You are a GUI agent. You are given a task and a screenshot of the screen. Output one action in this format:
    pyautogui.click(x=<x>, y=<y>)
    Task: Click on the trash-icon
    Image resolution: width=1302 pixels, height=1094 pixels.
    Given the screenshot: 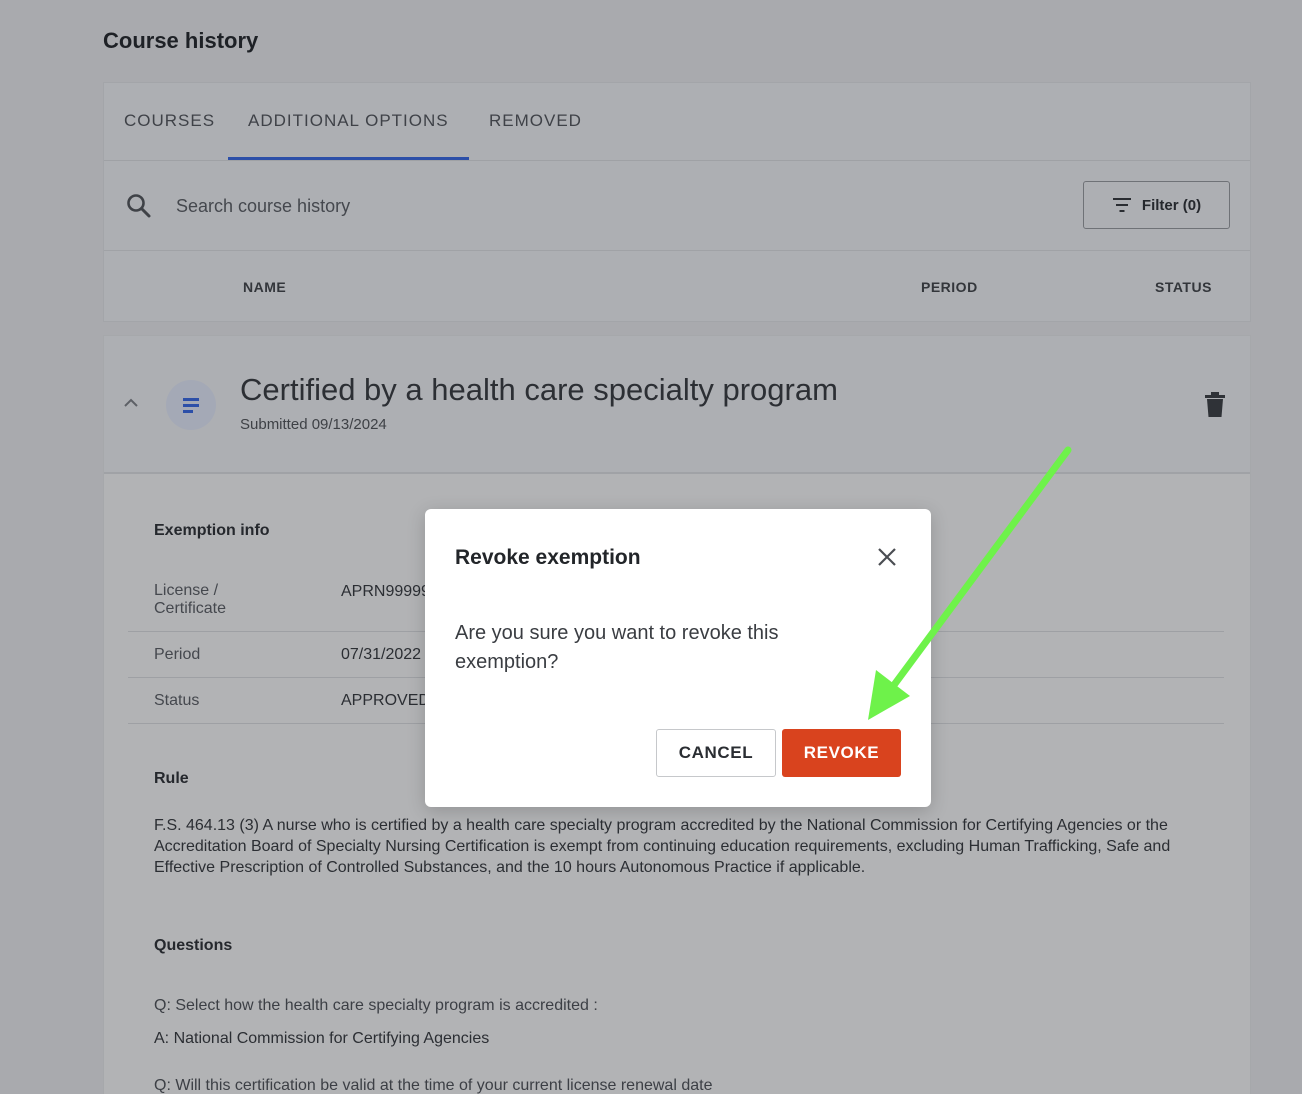 What is the action you would take?
    pyautogui.click(x=1215, y=405)
    